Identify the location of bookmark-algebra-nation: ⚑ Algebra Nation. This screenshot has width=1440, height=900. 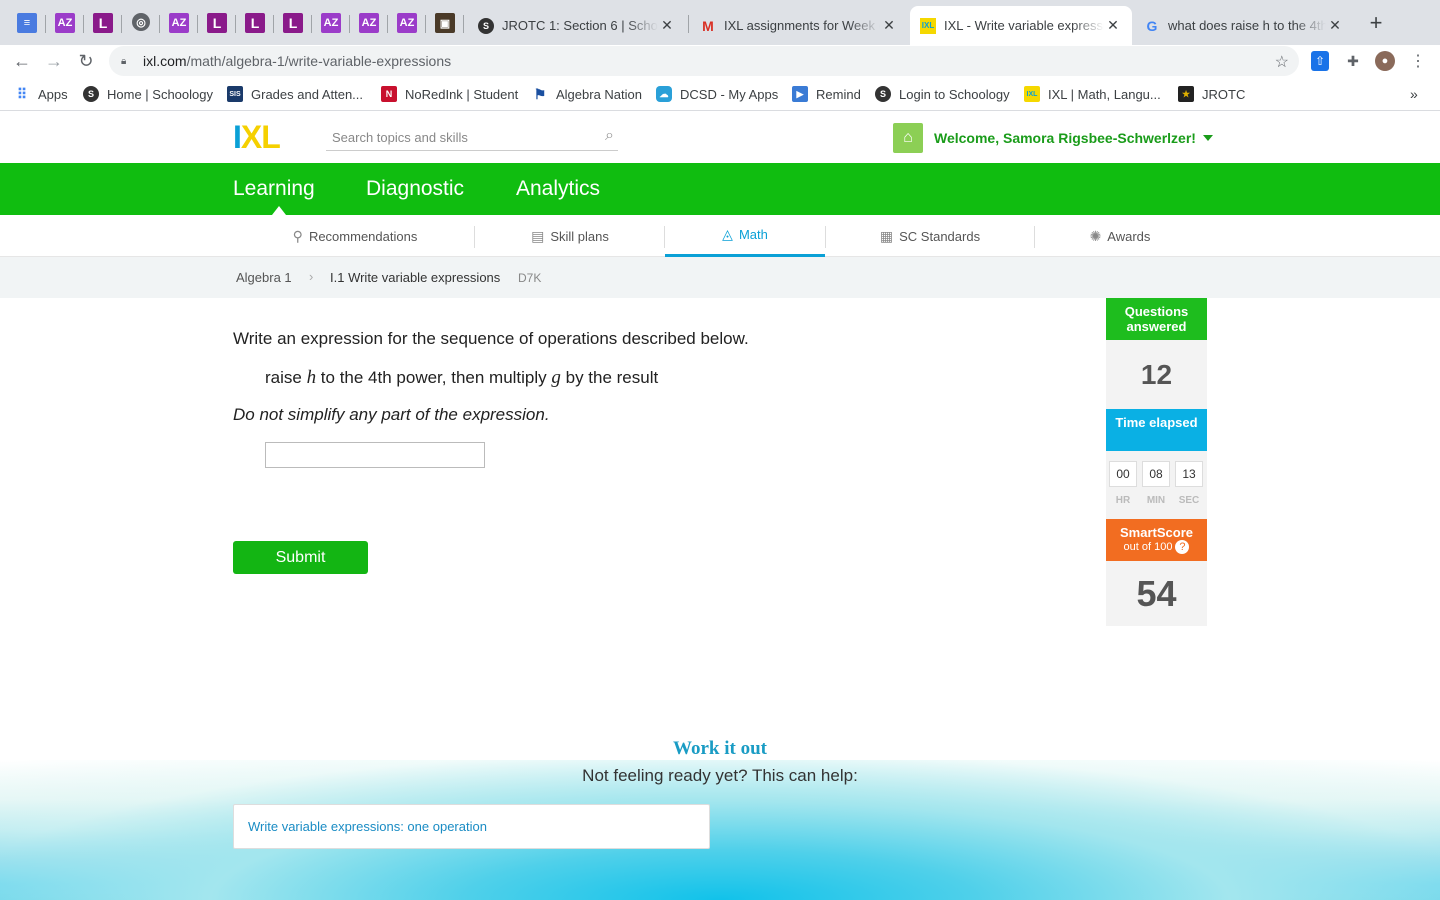
(587, 94).